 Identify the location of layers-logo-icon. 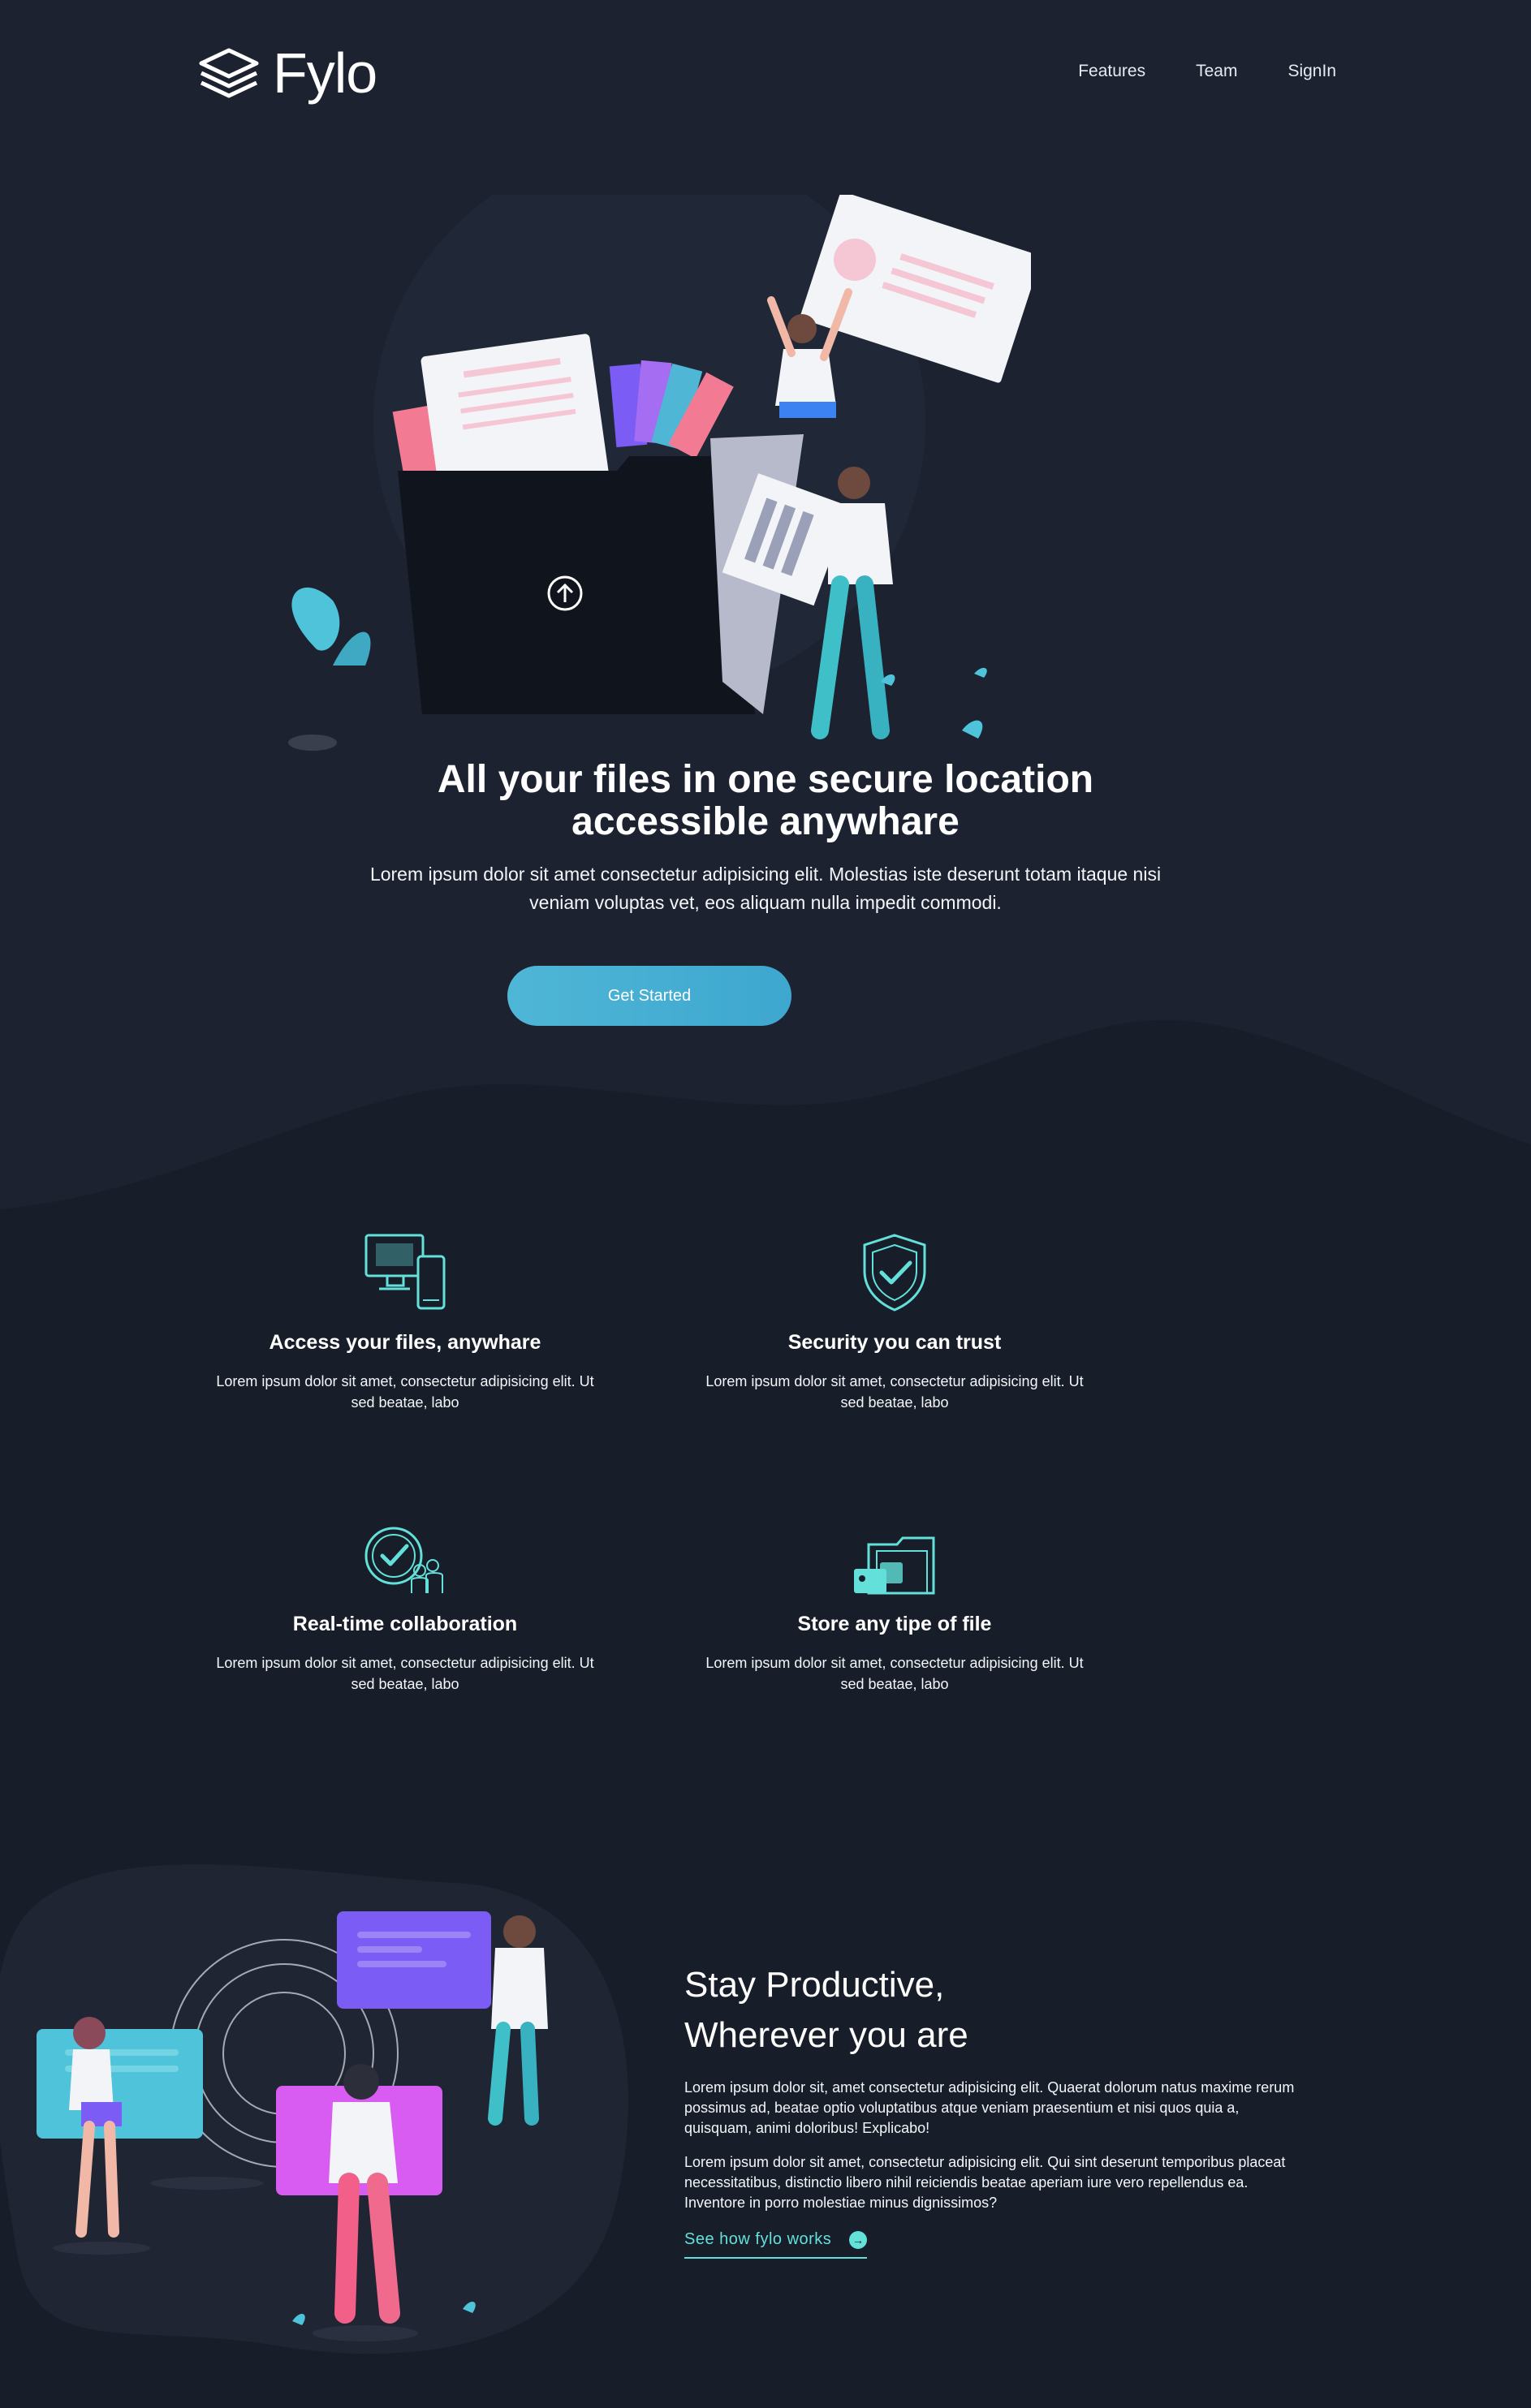
(229, 73).